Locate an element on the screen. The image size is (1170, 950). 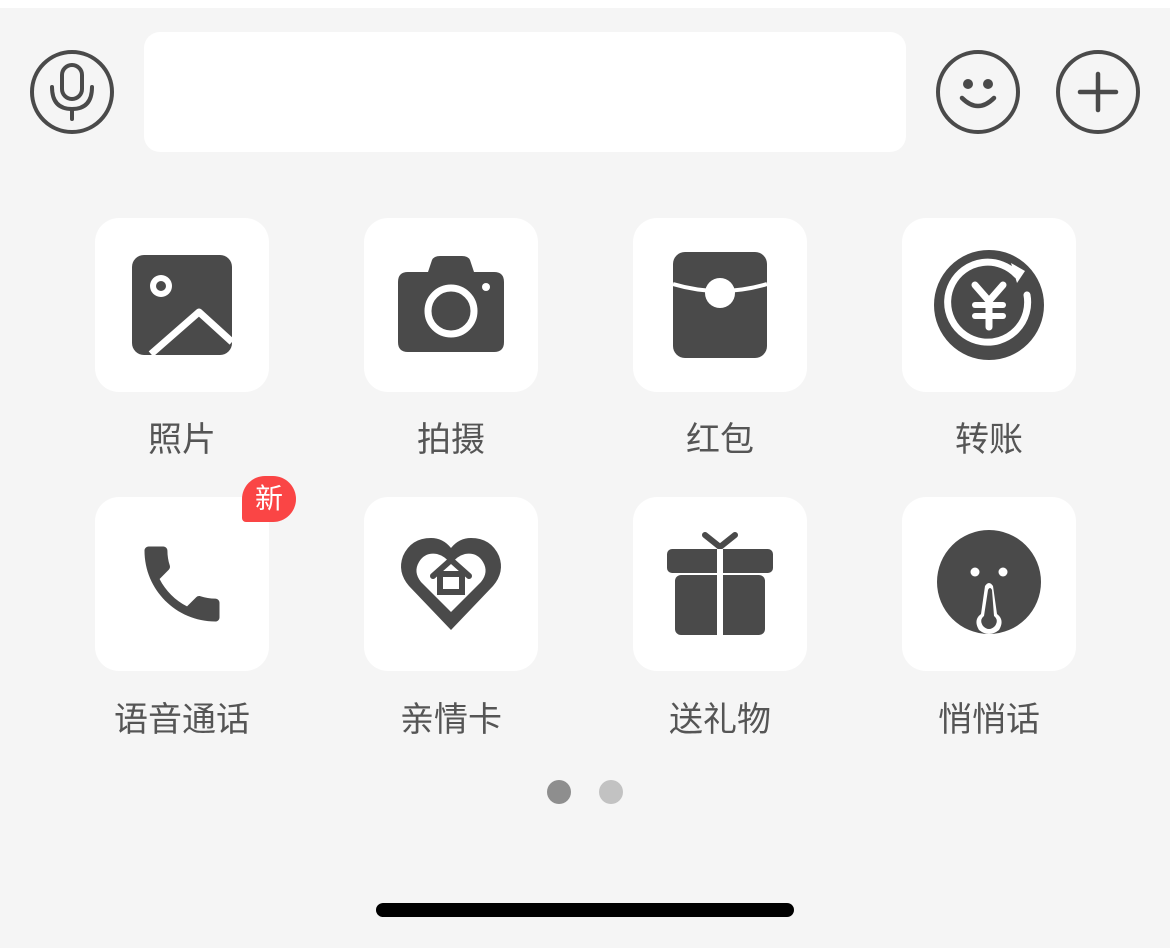
action-label: 亲情卡 is located at coordinates (451, 720).